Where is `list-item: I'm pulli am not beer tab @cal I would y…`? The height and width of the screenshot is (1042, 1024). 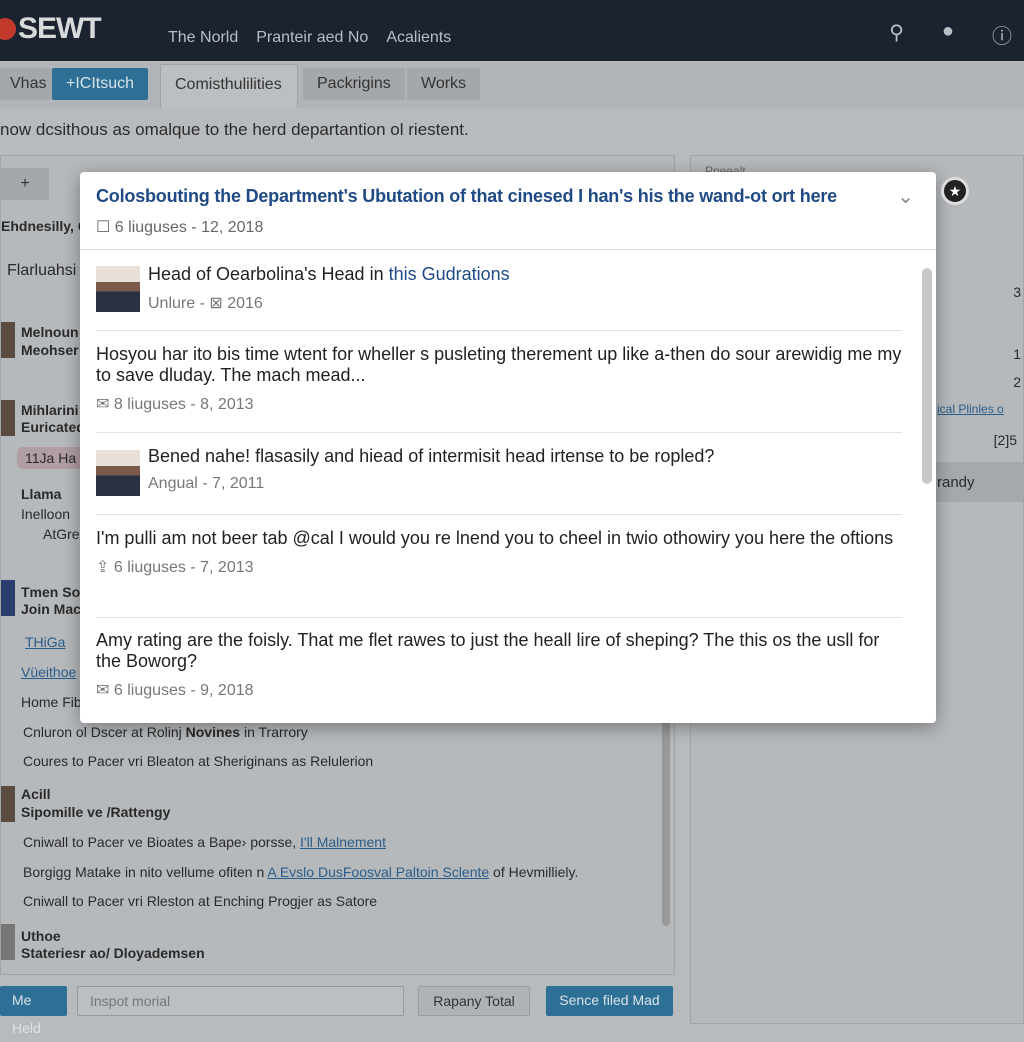 list-item: I'm pulli am not beer tab @cal I would y… is located at coordinates (499, 573).